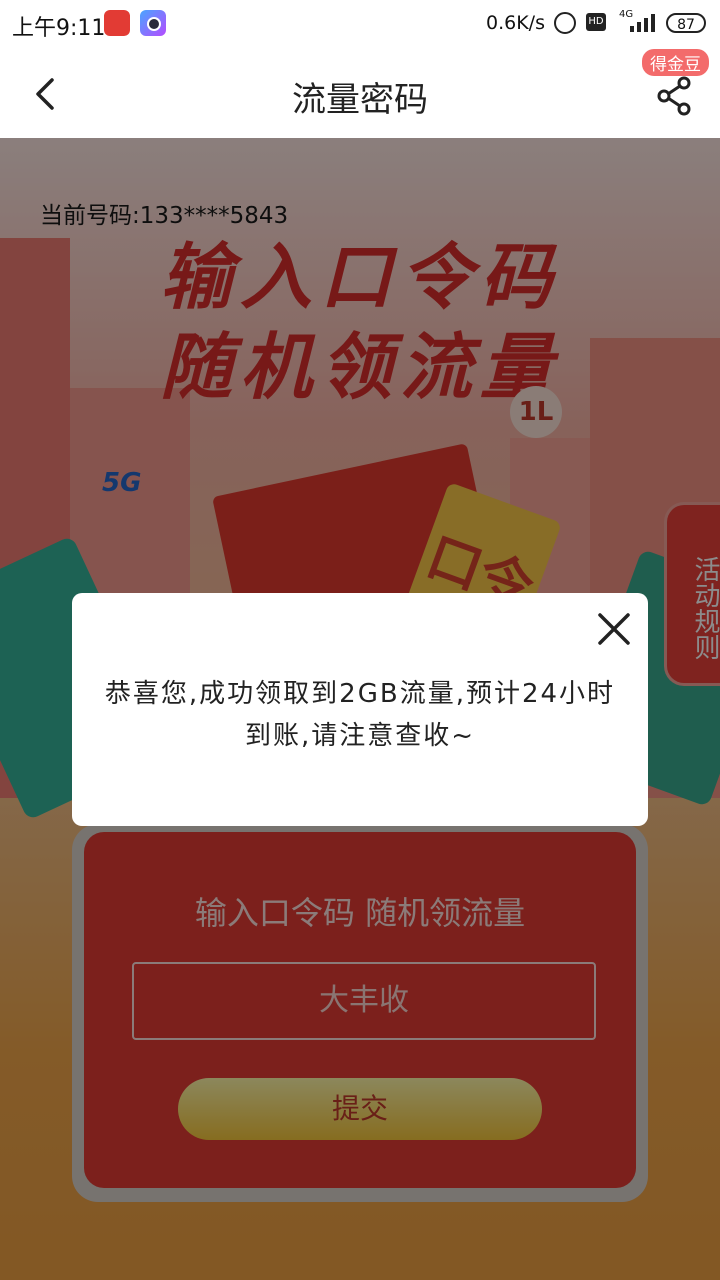  I want to click on dialog-message: 恭喜您,成功领取到2GB流量,预计24小时到账,请注意查收~, so click(360, 715).